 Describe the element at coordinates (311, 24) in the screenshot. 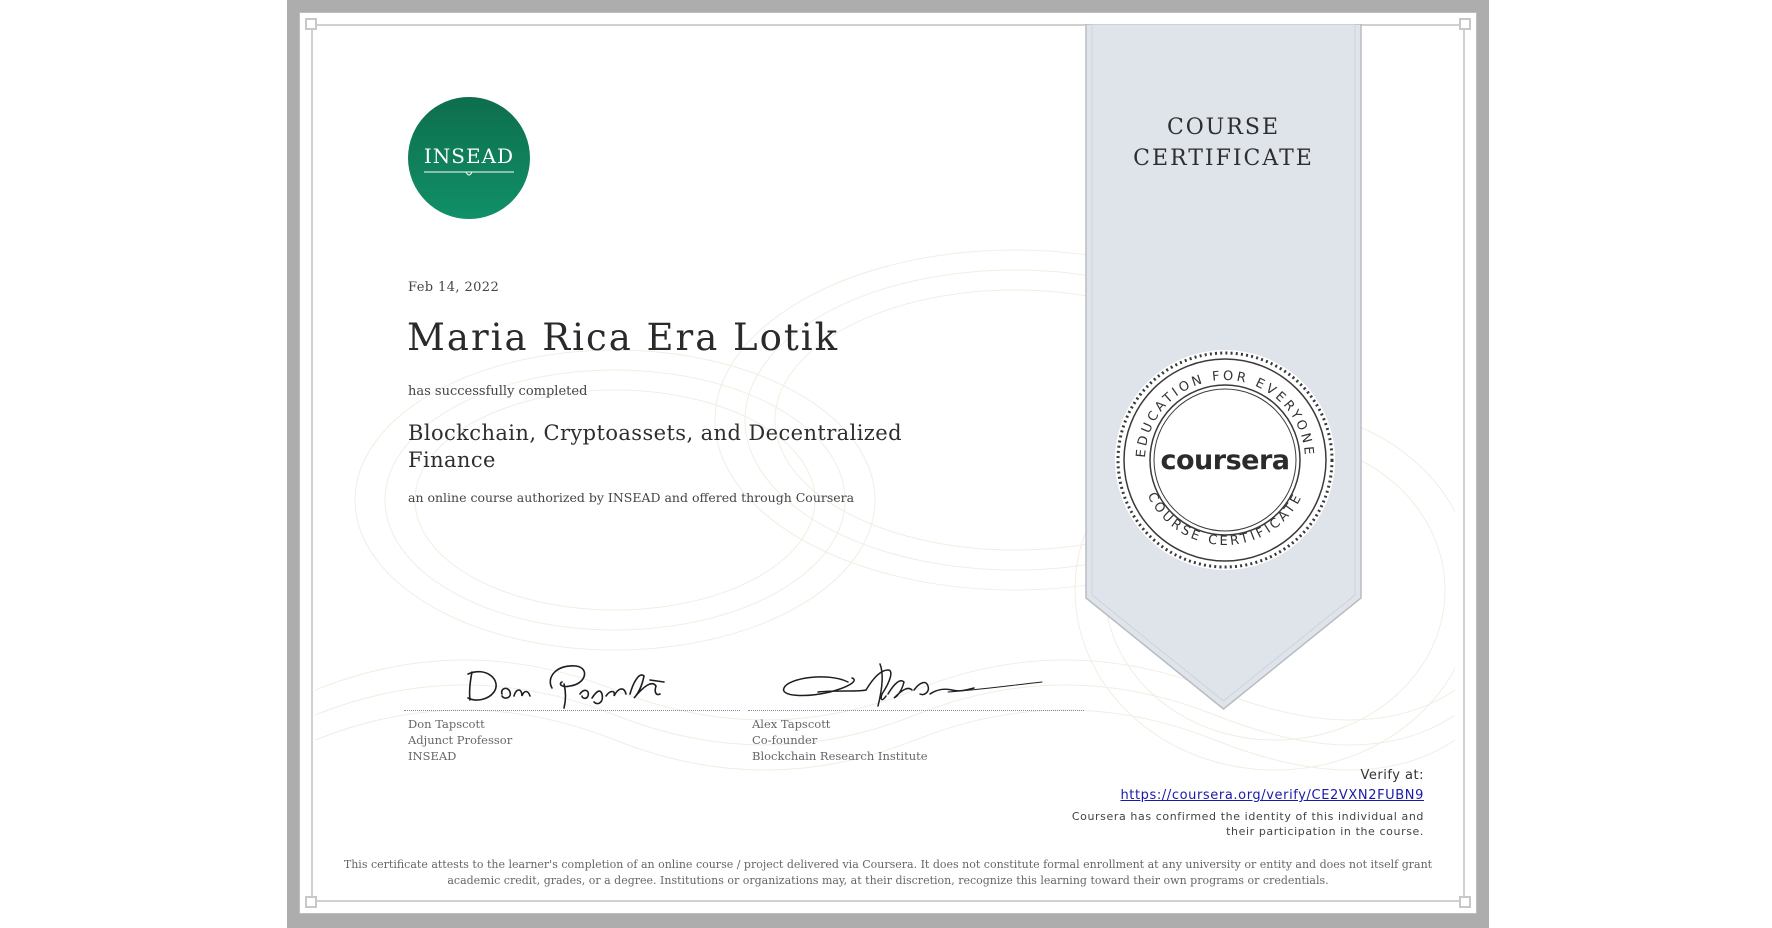

I see `corner-ornament-top-left` at that location.